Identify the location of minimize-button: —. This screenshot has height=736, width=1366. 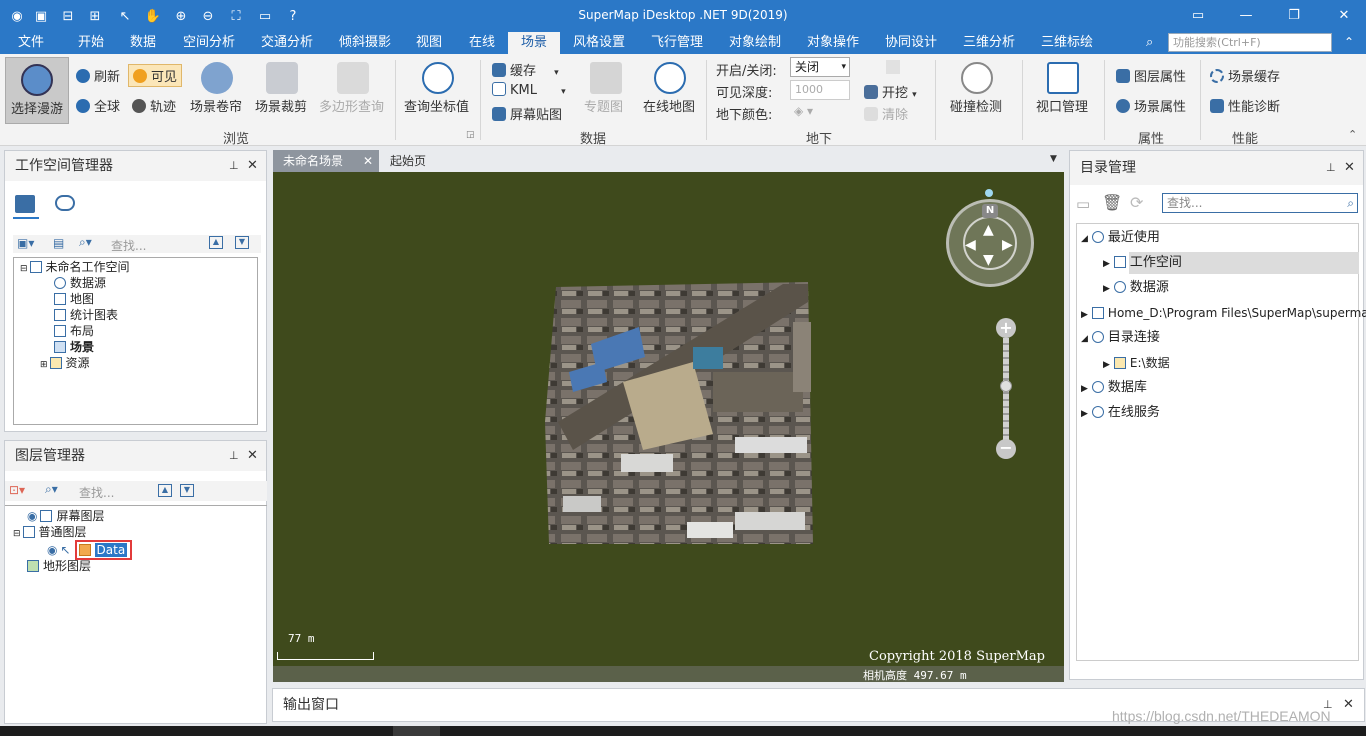
(1246, 16).